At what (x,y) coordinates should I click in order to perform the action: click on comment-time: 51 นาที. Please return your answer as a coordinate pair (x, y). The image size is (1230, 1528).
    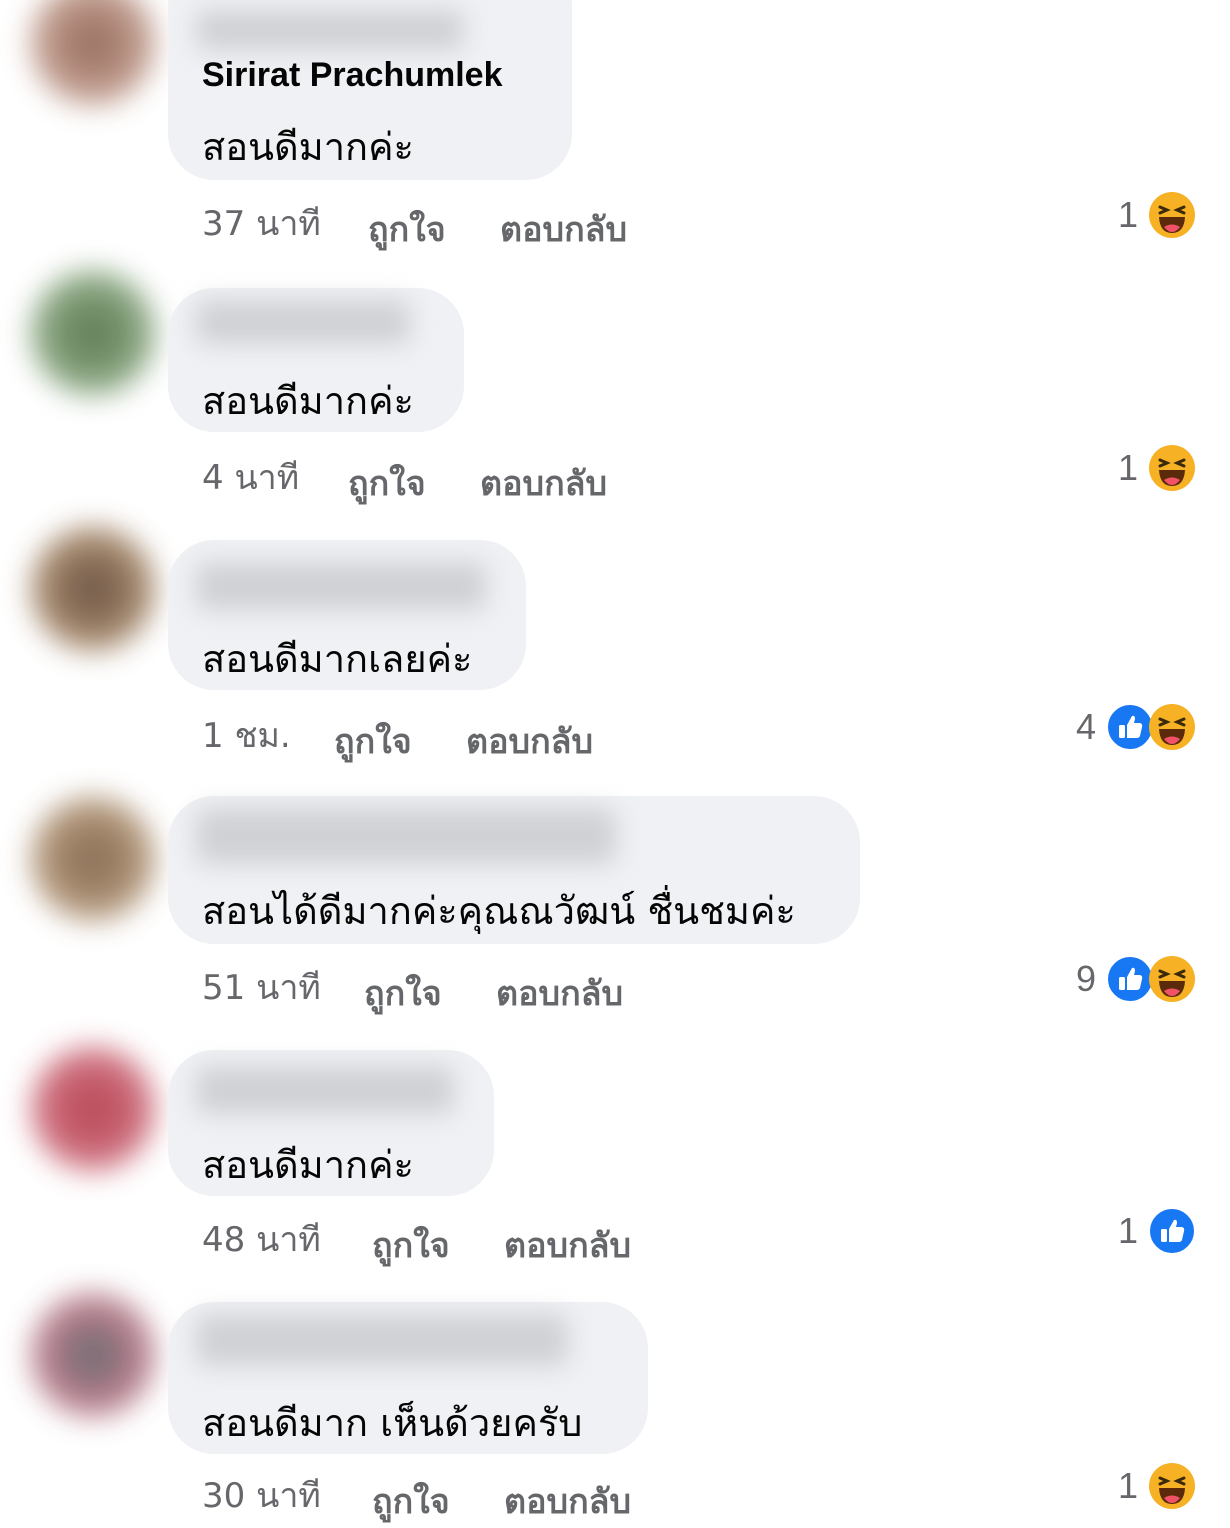
    Looking at the image, I should click on (261, 987).